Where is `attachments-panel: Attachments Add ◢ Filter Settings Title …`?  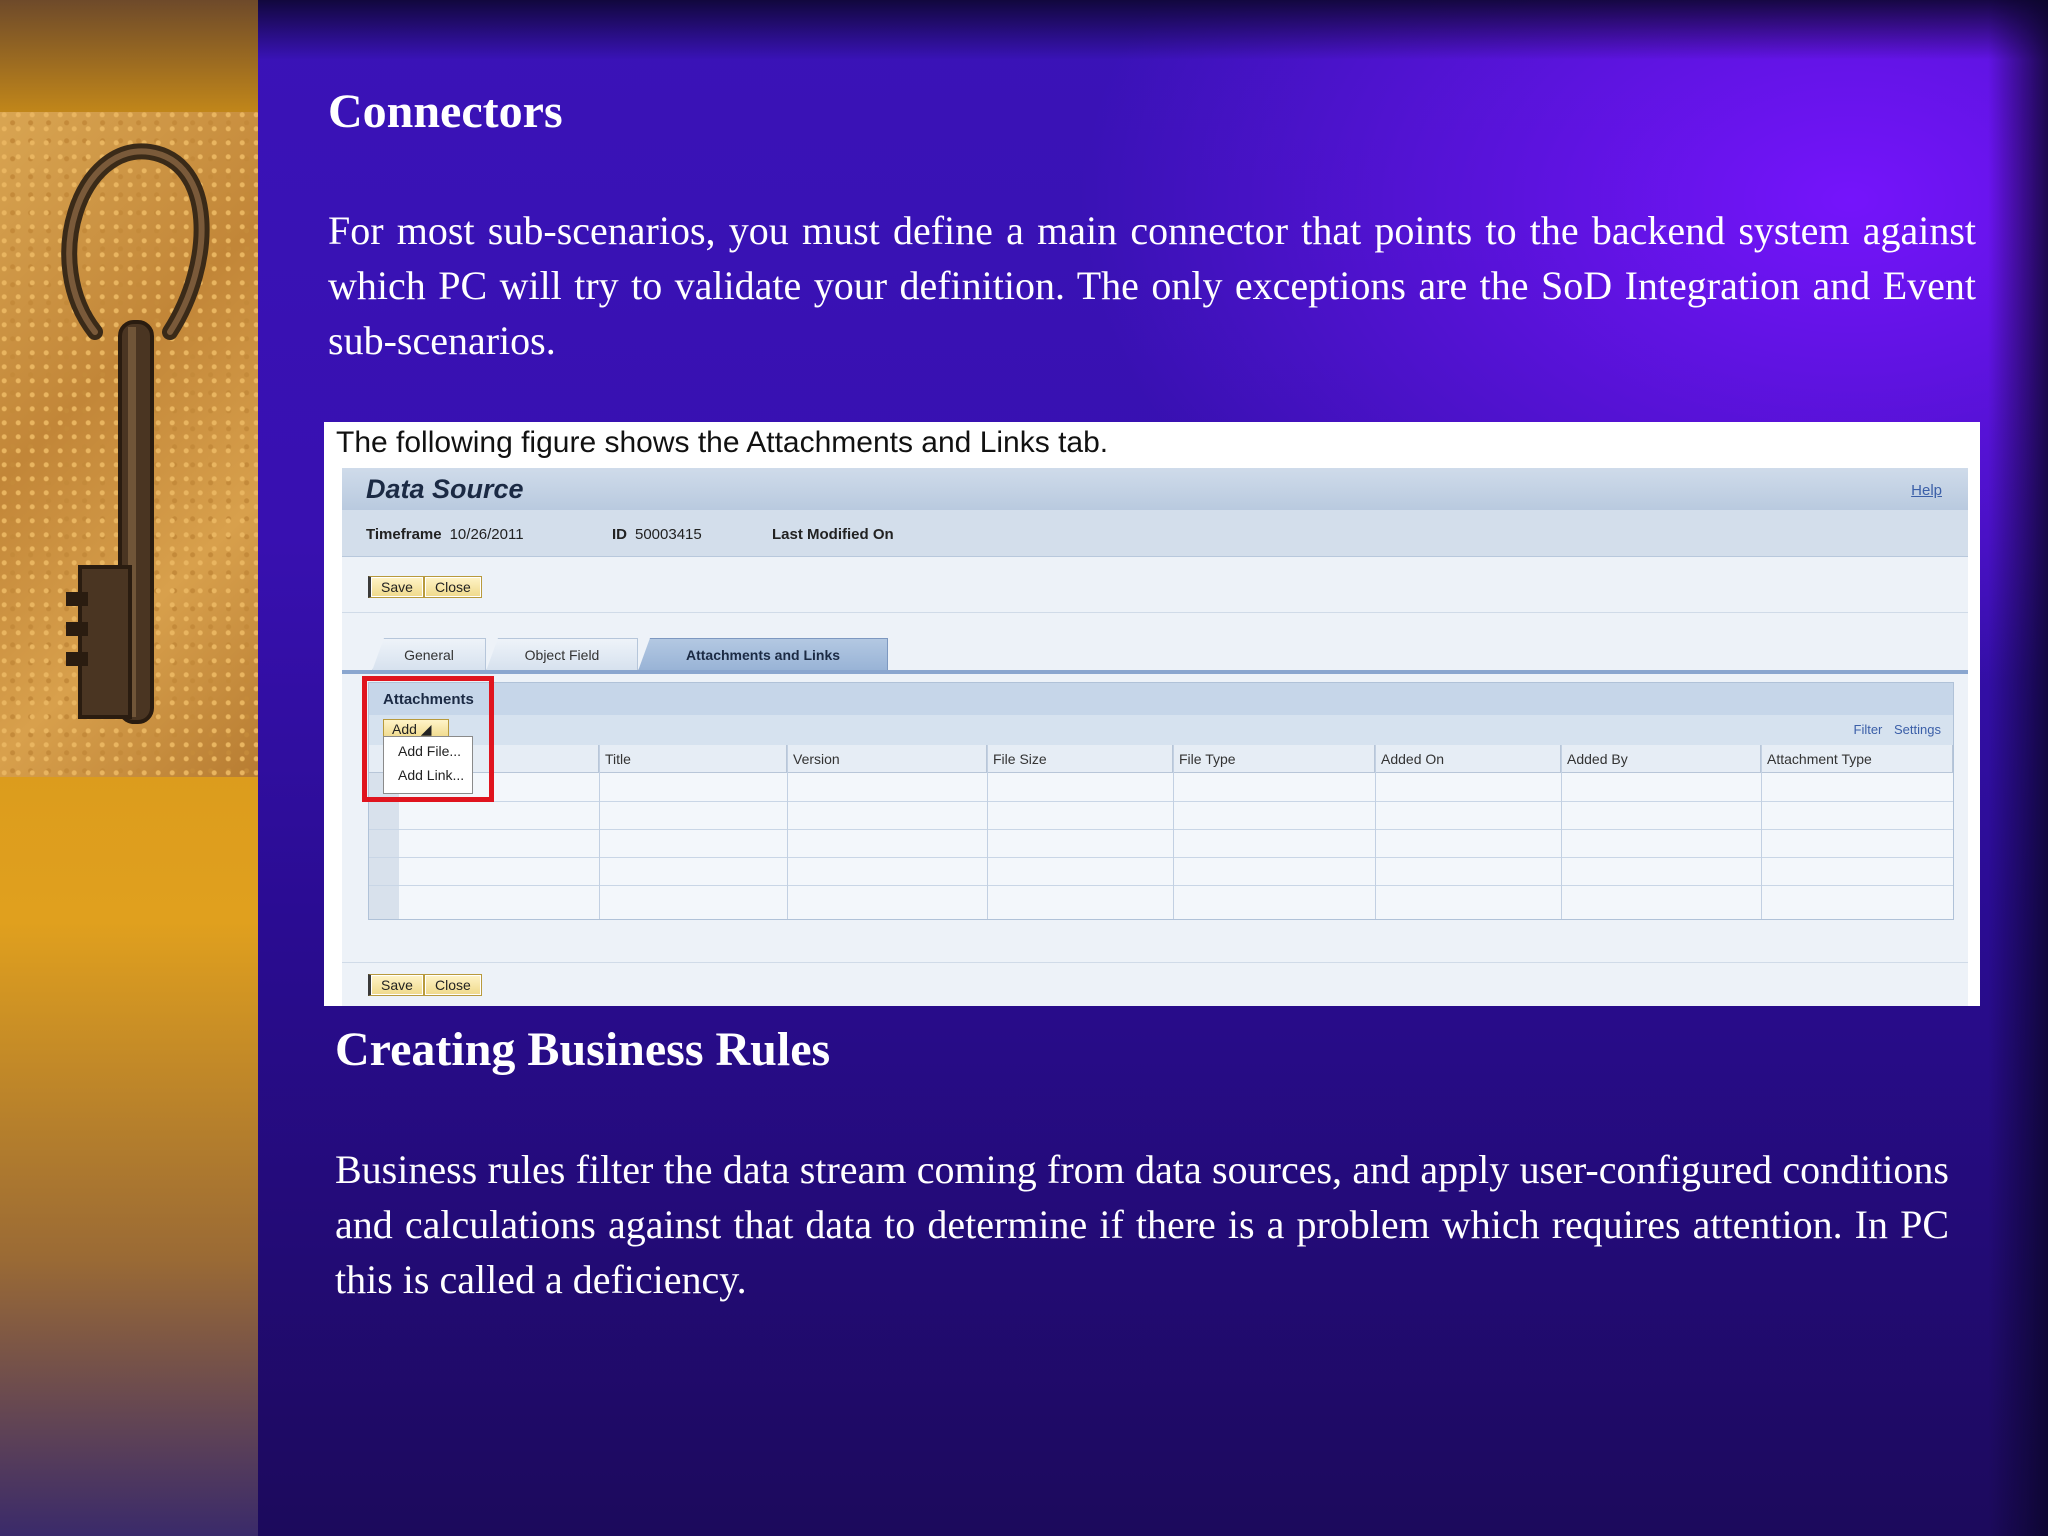
attachments-panel: Attachments Add ◢ Filter Settings Title … is located at coordinates (1161, 801).